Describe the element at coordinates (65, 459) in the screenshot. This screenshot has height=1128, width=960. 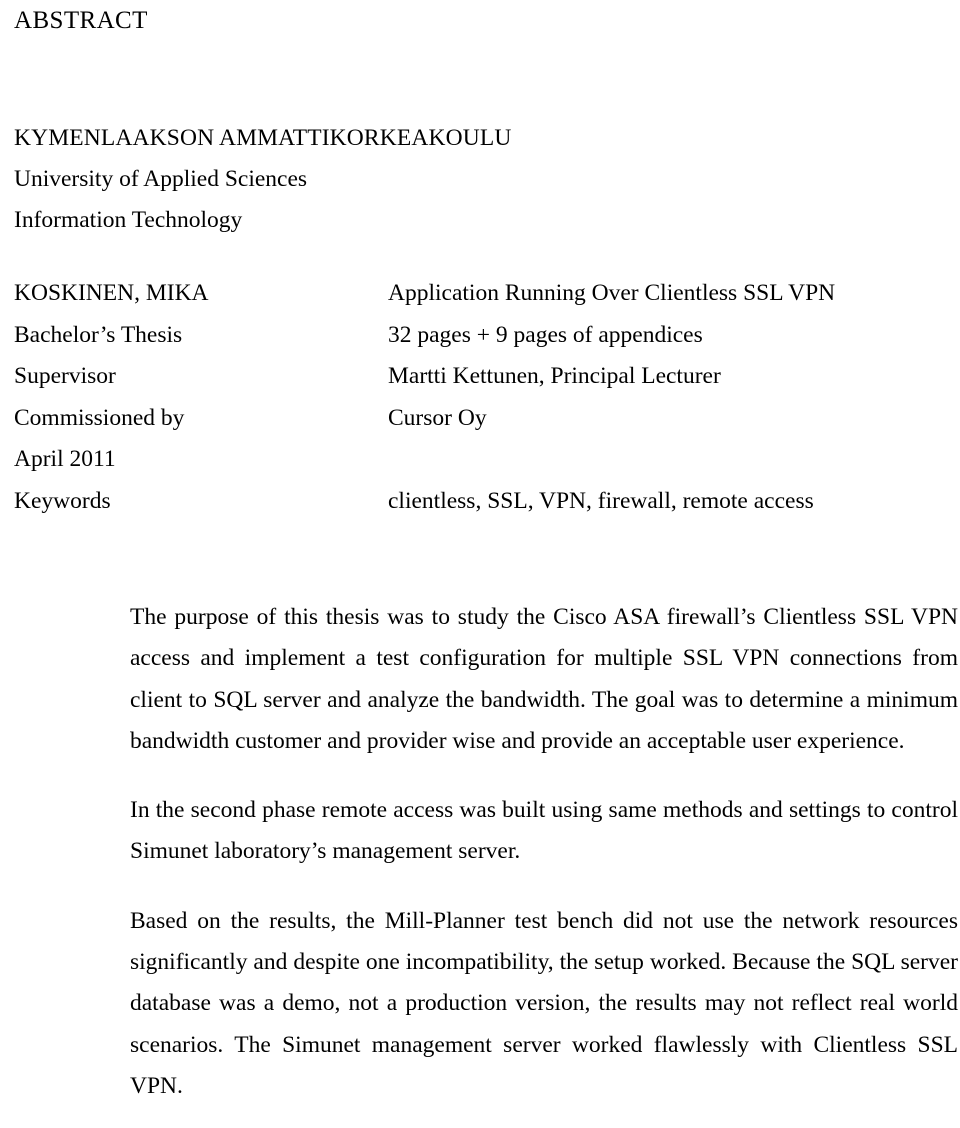
I see `metadata-label-date: April 2011` at that location.